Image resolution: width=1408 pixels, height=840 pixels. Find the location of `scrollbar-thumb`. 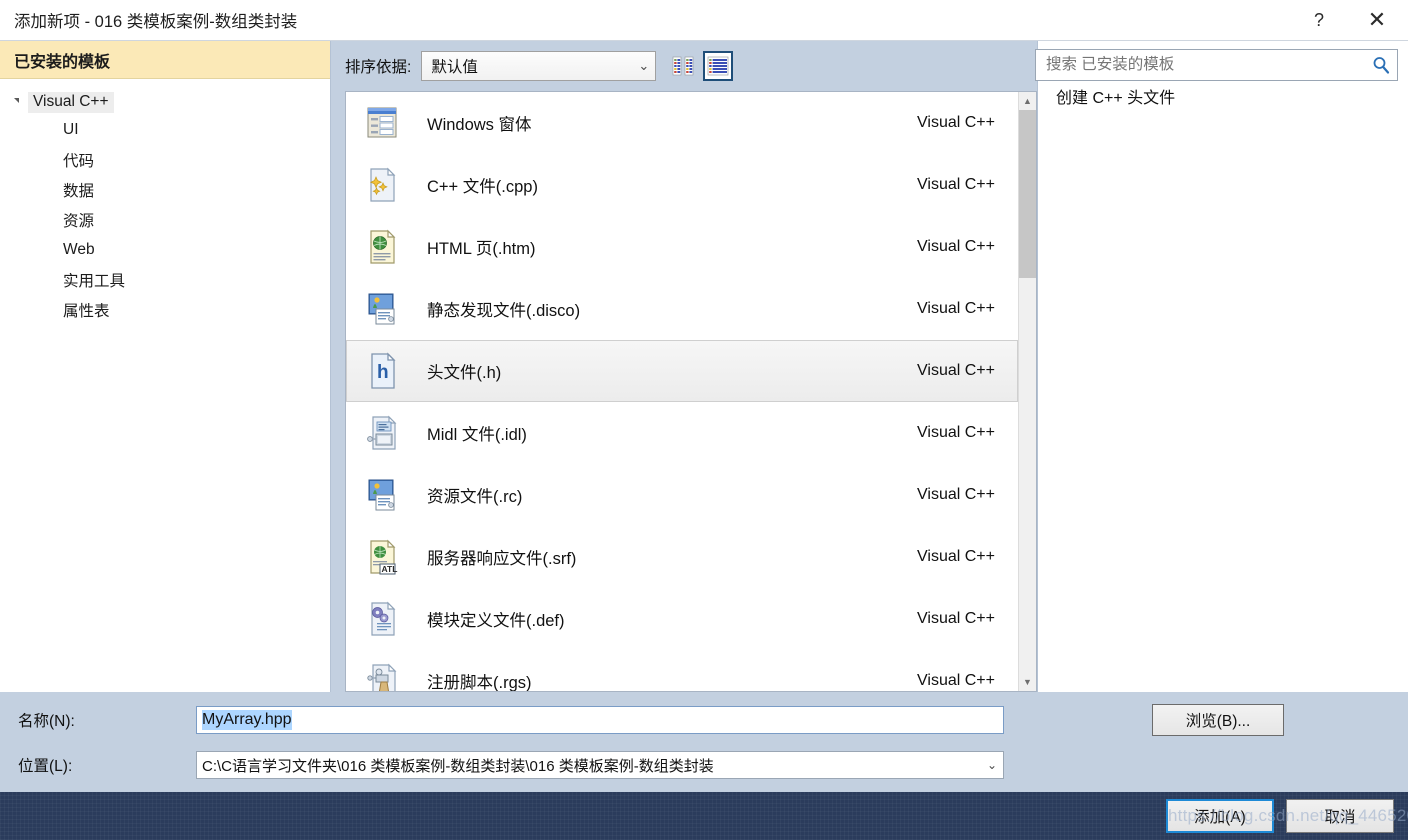

scrollbar-thumb is located at coordinates (1027, 194).